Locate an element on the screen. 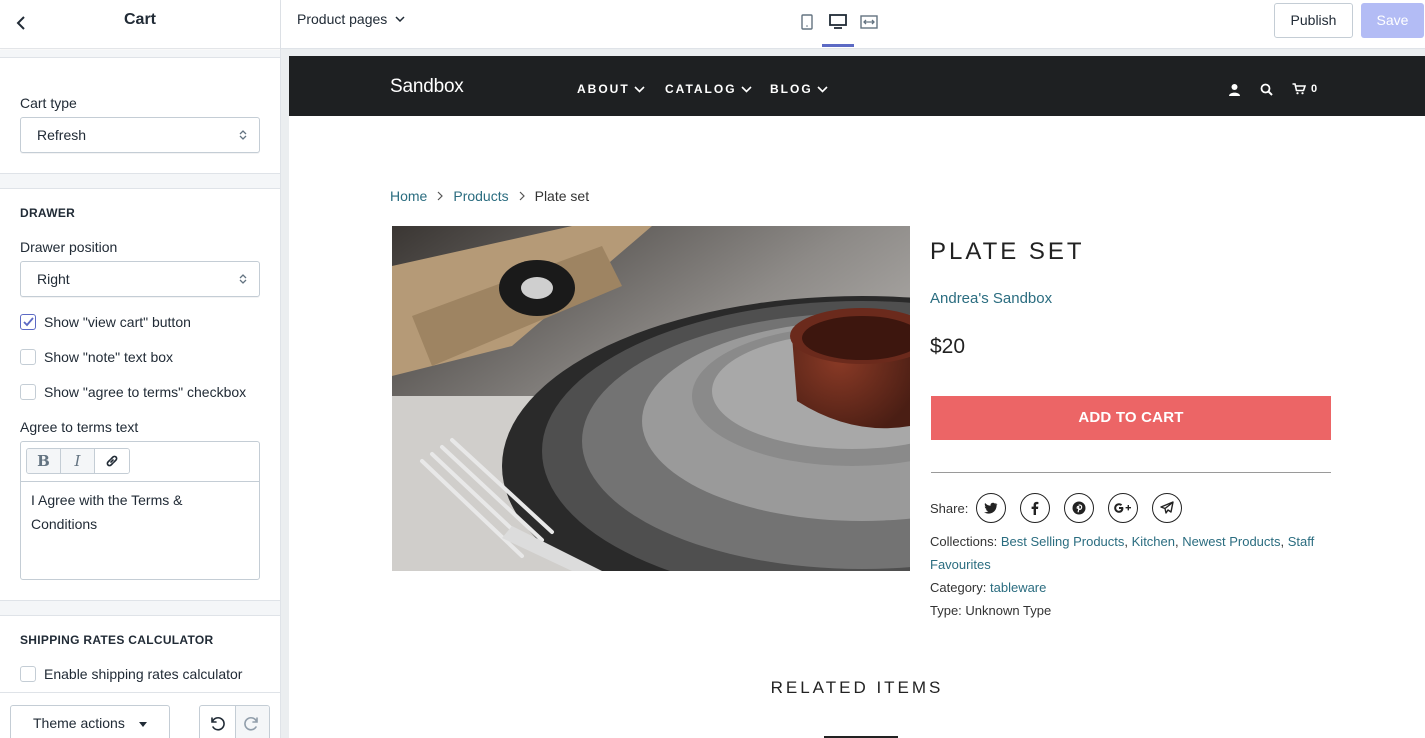 This screenshot has height=738, width=1425. cart-type-label: Cart type is located at coordinates (48, 103).